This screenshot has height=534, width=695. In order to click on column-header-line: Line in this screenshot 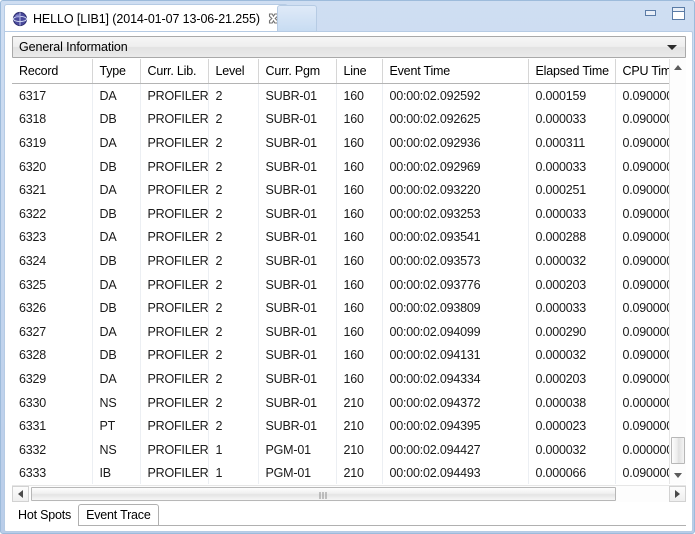, I will do `click(359, 71)`.